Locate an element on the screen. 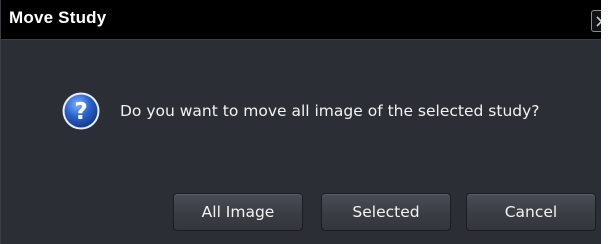 This screenshot has width=608, height=244. selected-button: Selected is located at coordinates (386, 212).